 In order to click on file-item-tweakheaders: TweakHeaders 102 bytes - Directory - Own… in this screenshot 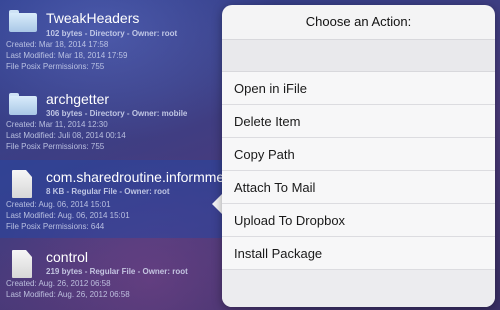, I will do `click(111, 42)`.